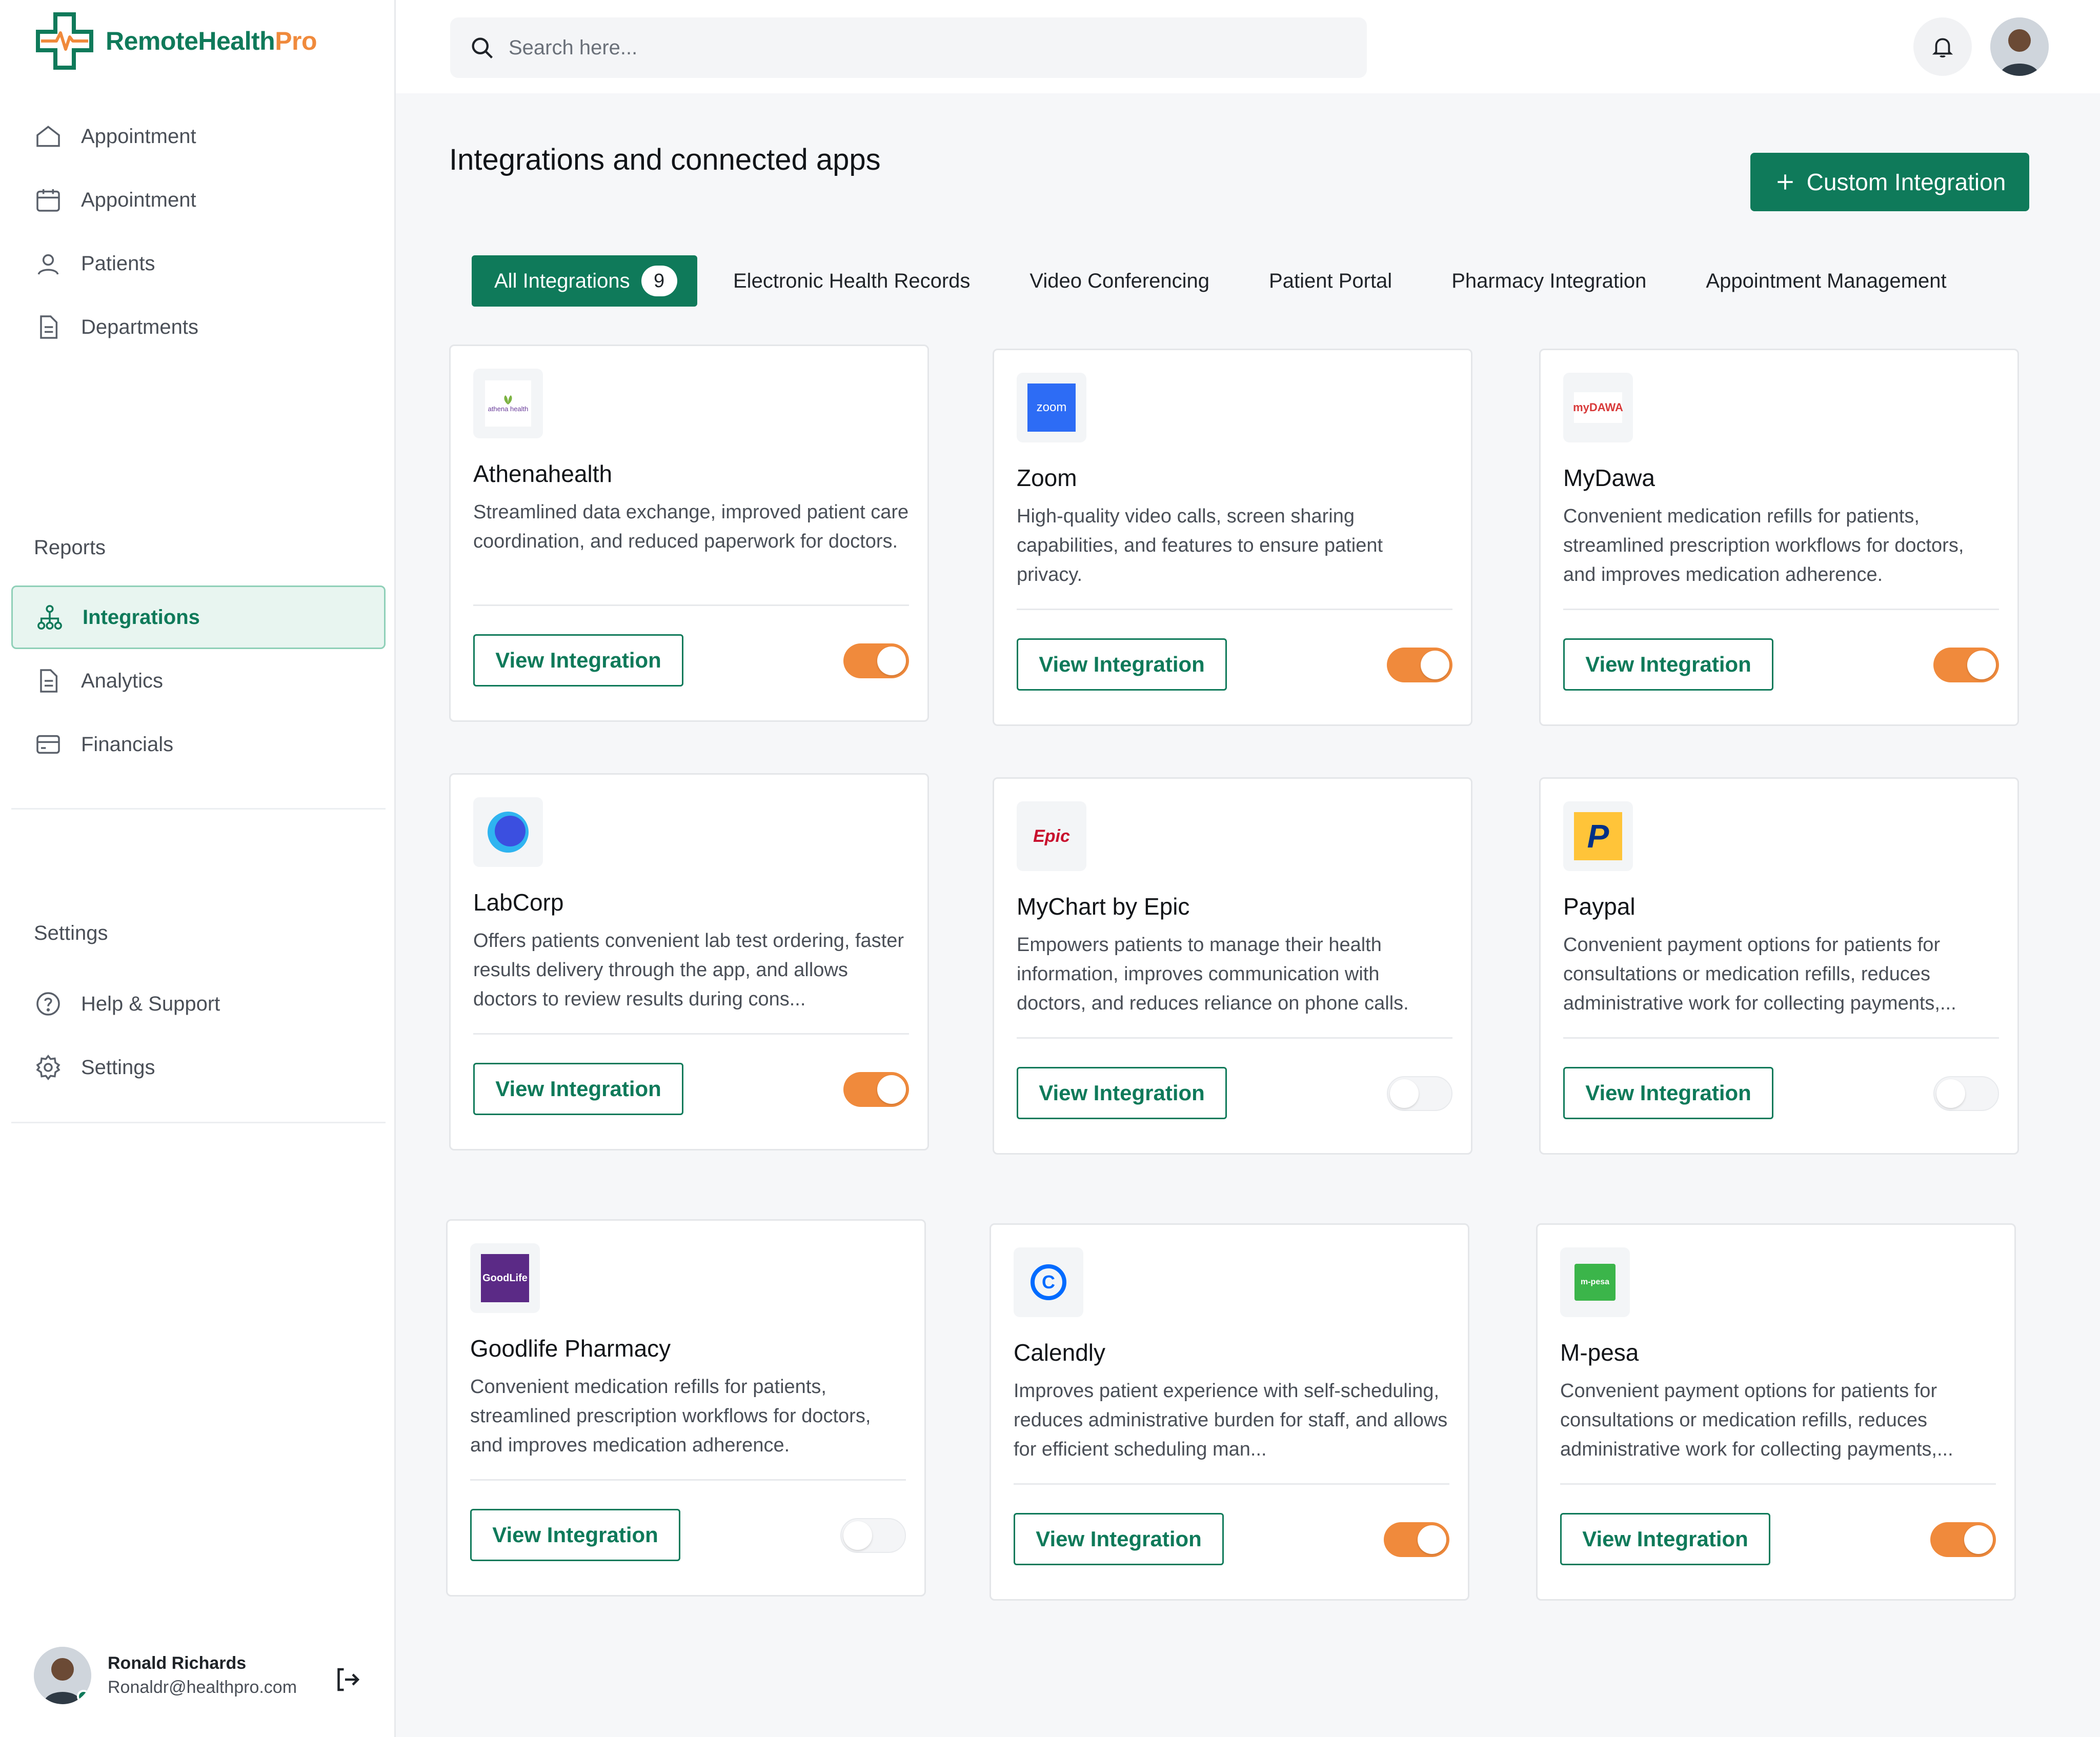 This screenshot has height=1737, width=2100. What do you see at coordinates (347, 1679) in the screenshot?
I see `logout-icon` at bounding box center [347, 1679].